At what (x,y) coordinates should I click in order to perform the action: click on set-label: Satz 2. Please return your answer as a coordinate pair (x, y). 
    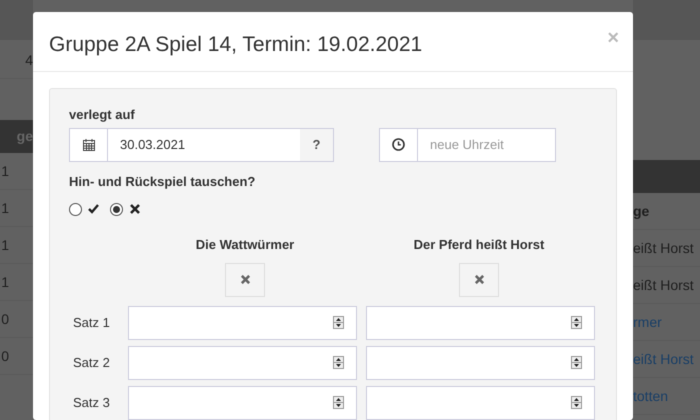
    Looking at the image, I should click on (91, 363).